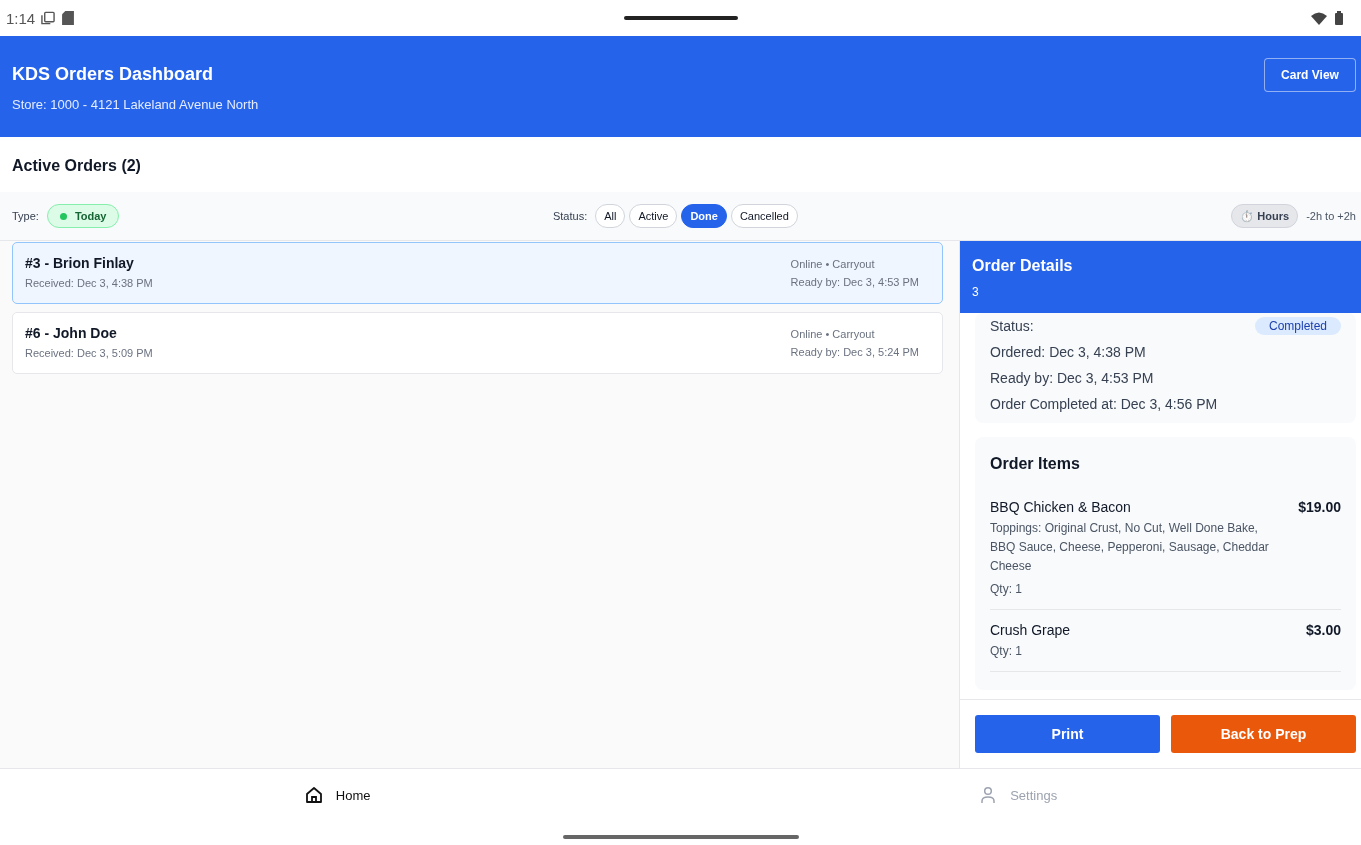 This screenshot has height=845, width=1361. I want to click on details-title: Order Details, so click(1023, 266).